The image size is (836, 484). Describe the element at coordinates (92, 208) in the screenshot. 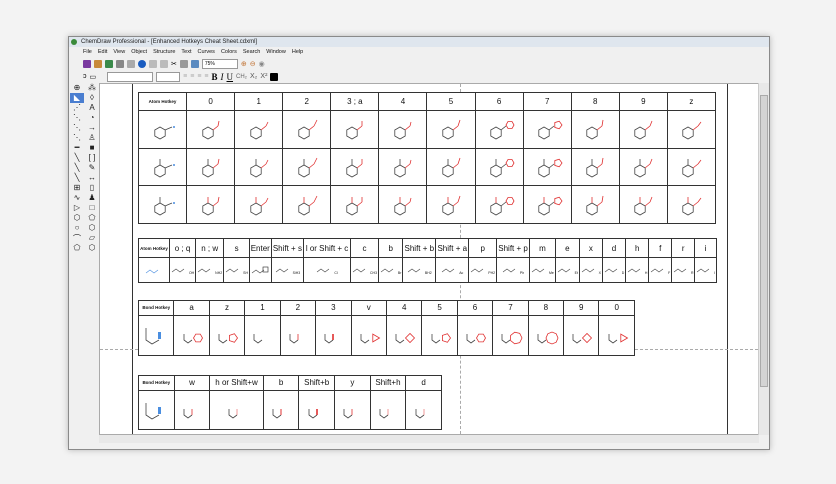

I see `palette-tool-icon: □` at that location.